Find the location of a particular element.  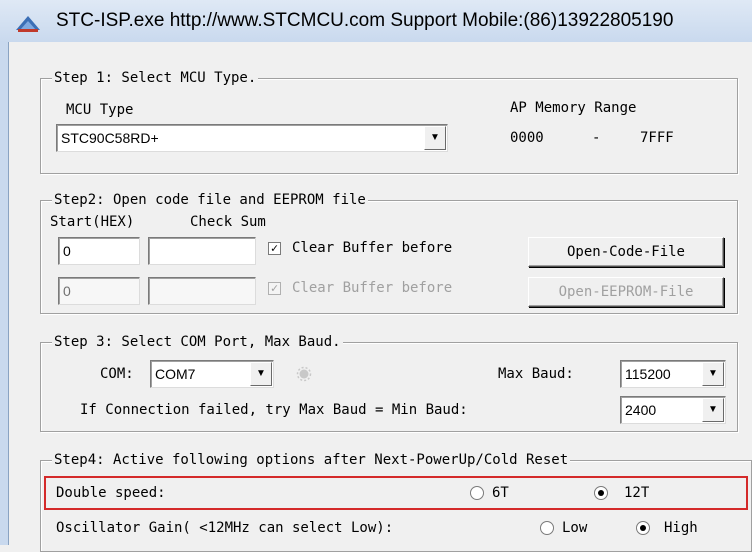

clear-buffer-code-label: Clear Buffer before is located at coordinates (372, 248).